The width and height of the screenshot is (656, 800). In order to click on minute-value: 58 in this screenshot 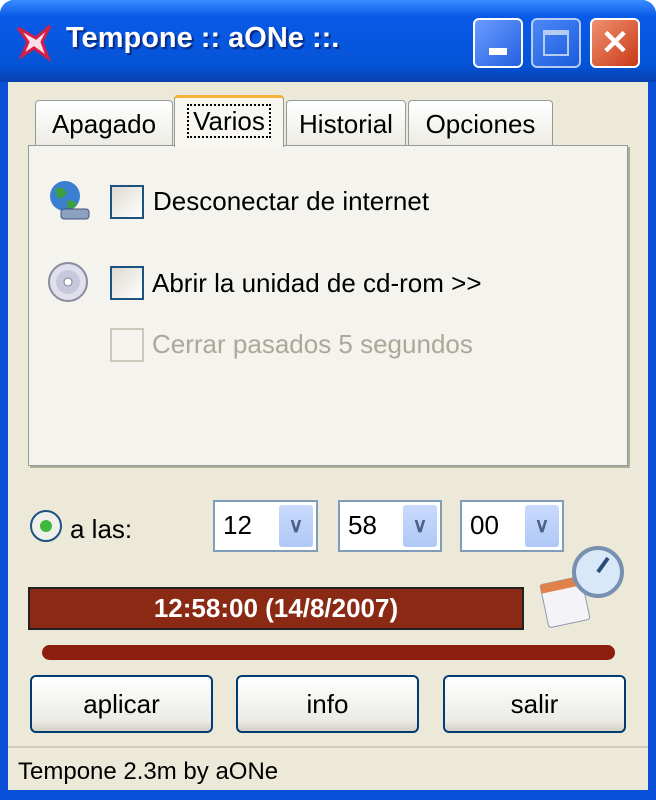, I will do `click(362, 525)`.